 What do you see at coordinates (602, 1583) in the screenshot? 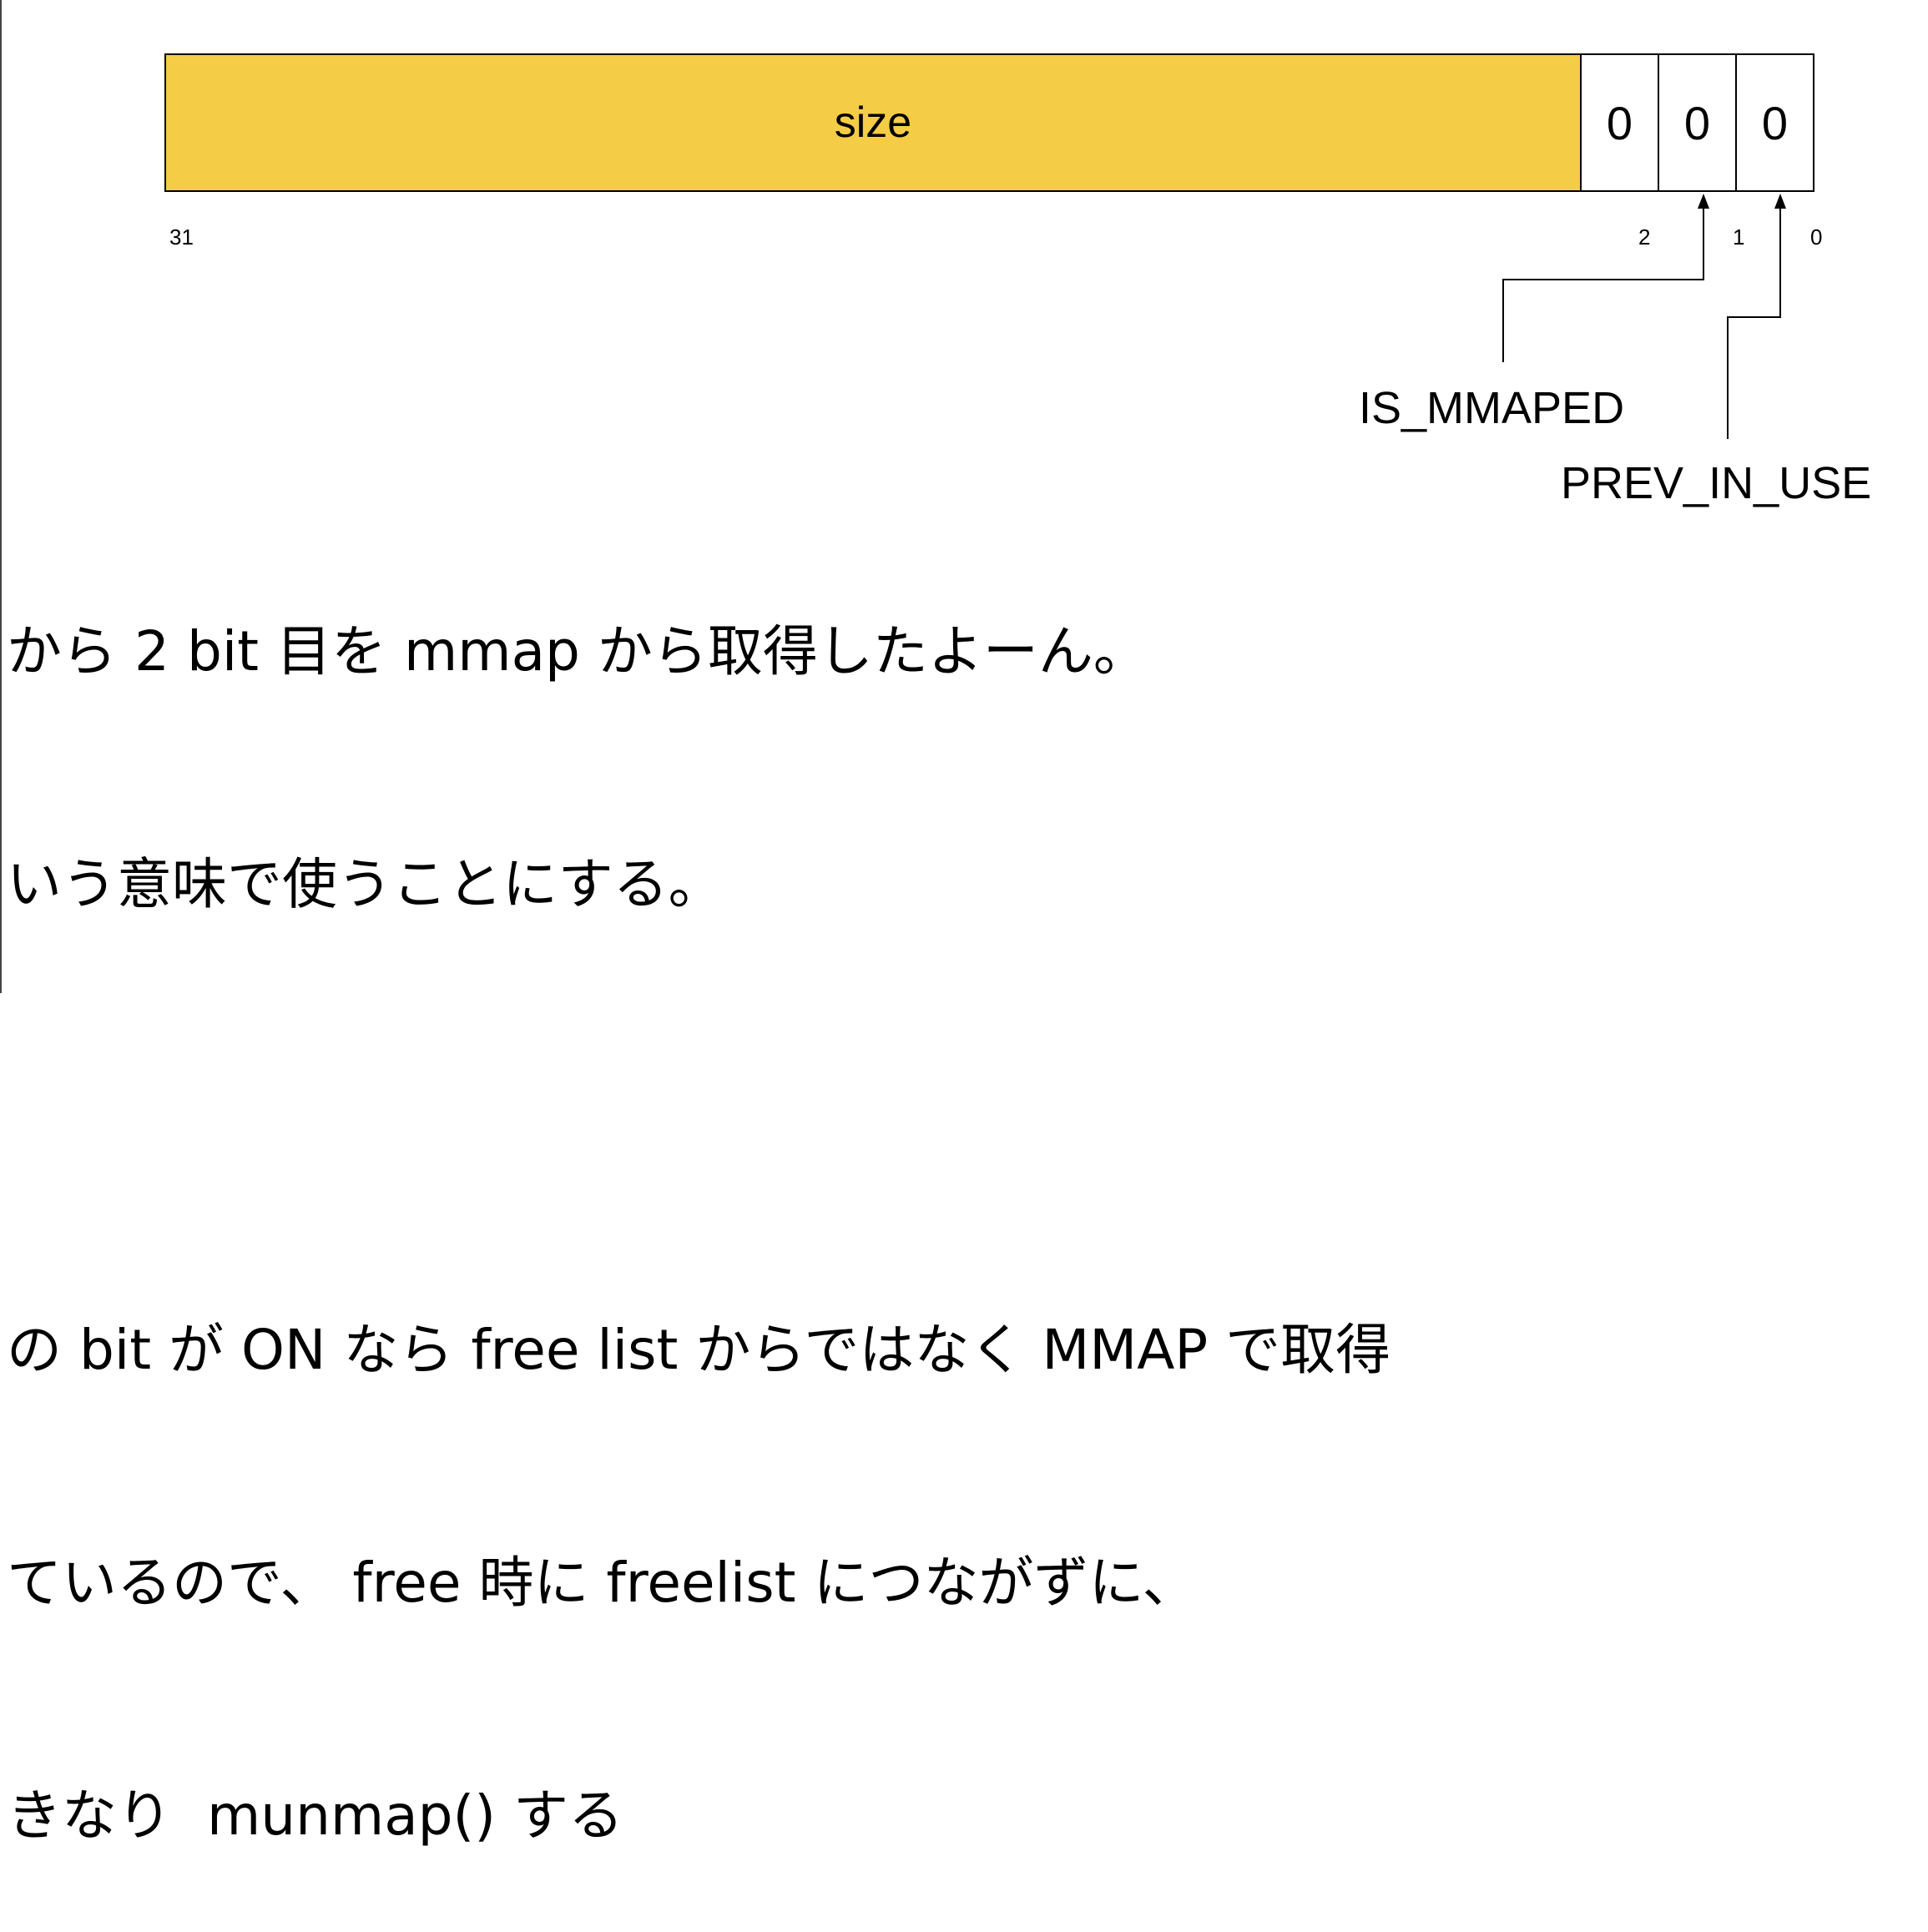
I see `explanation-line-5: ているので、 free 時に freelist につながずに、` at bounding box center [602, 1583].